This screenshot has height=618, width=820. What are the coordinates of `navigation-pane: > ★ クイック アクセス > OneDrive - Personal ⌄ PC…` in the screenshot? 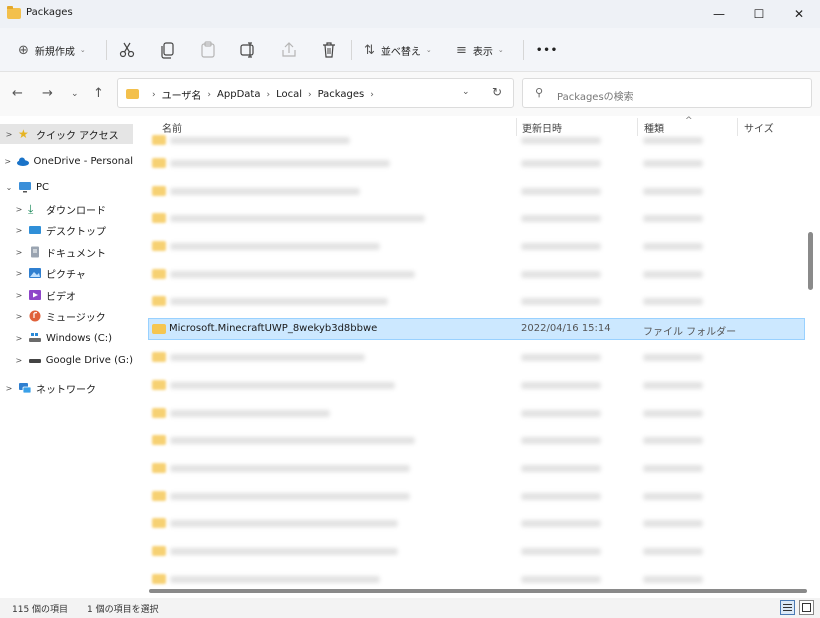 It's located at (67, 357).